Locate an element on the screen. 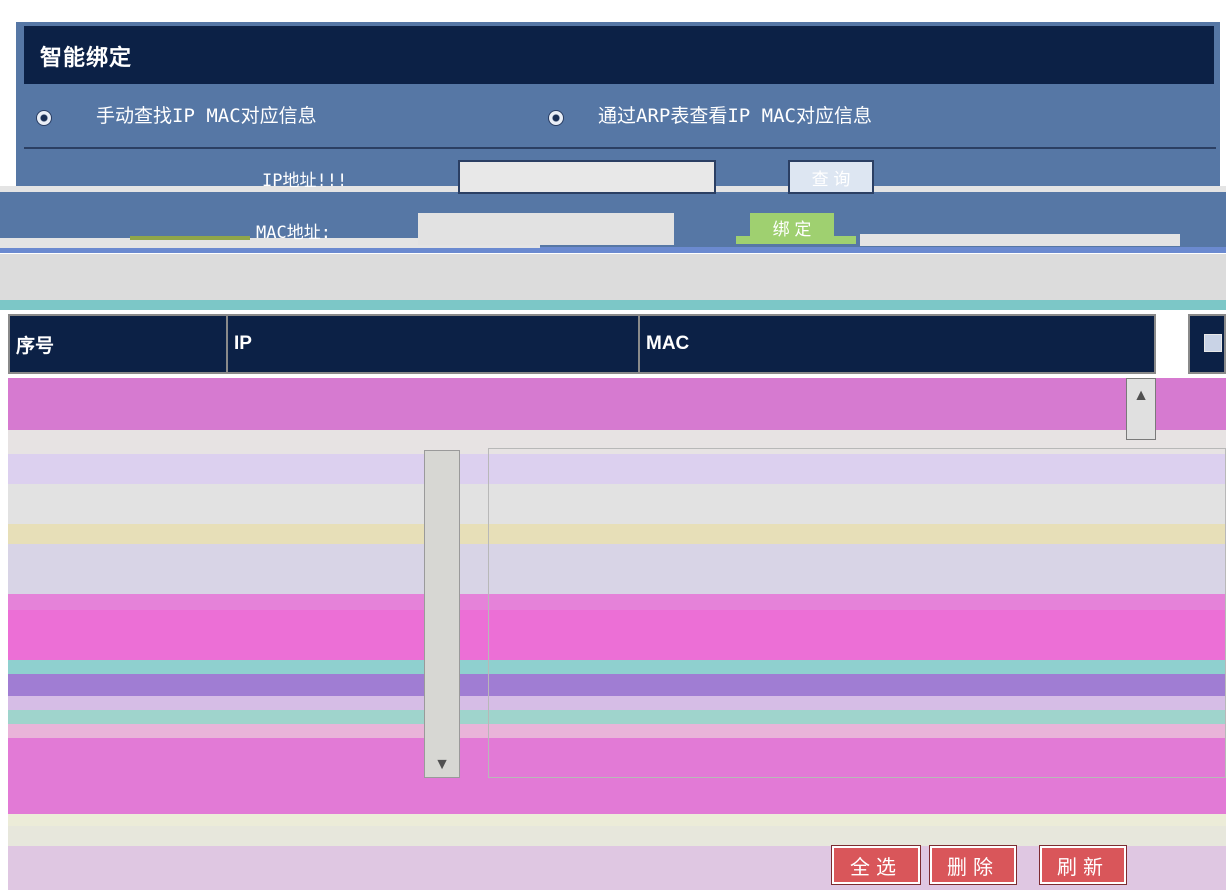  select-all-button: 全选 is located at coordinates (876, 865).